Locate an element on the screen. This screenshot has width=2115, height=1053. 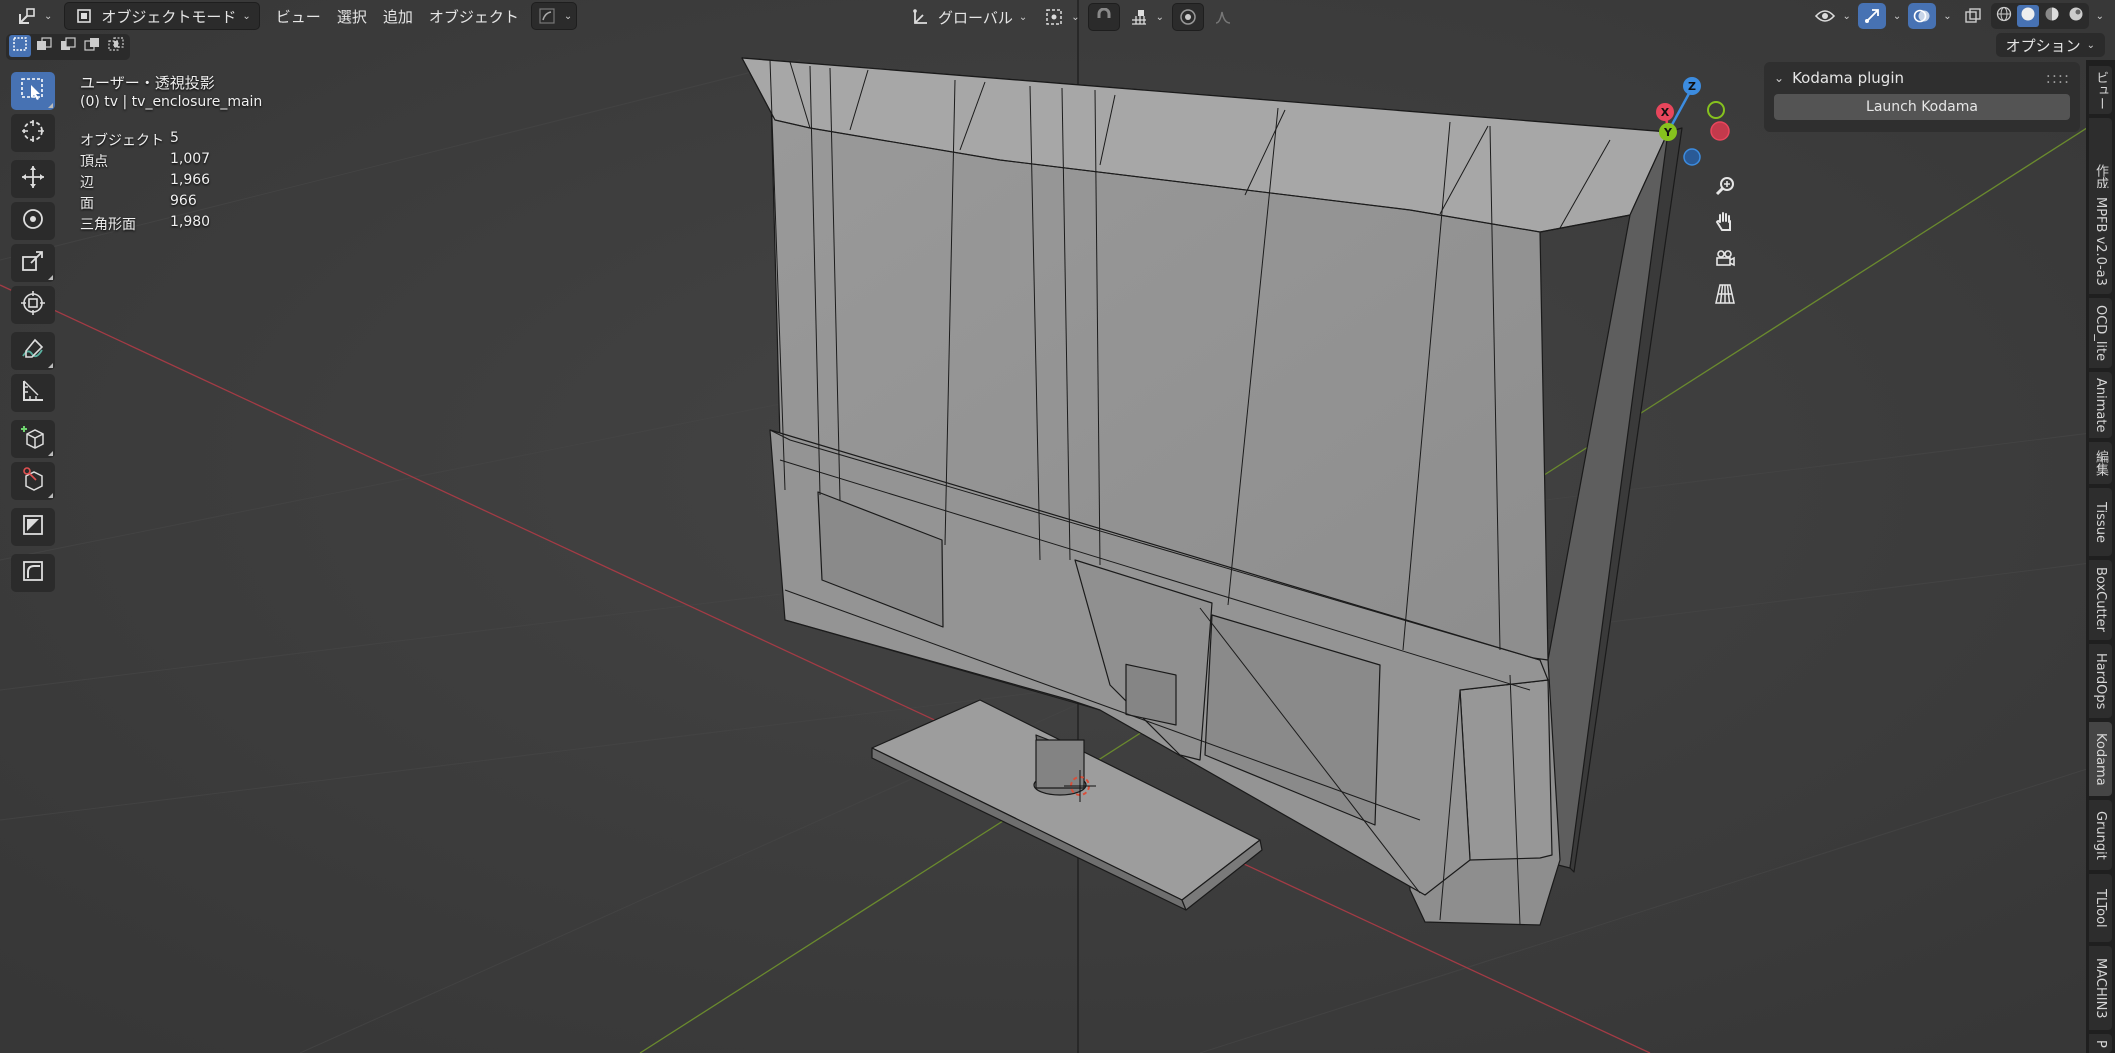
select-extend-button is located at coordinates (44, 46).